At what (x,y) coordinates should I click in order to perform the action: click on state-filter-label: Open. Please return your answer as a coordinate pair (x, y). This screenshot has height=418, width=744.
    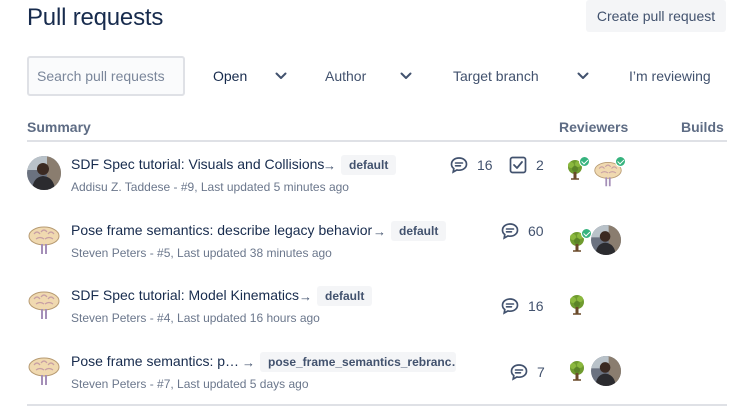
    Looking at the image, I should click on (230, 76).